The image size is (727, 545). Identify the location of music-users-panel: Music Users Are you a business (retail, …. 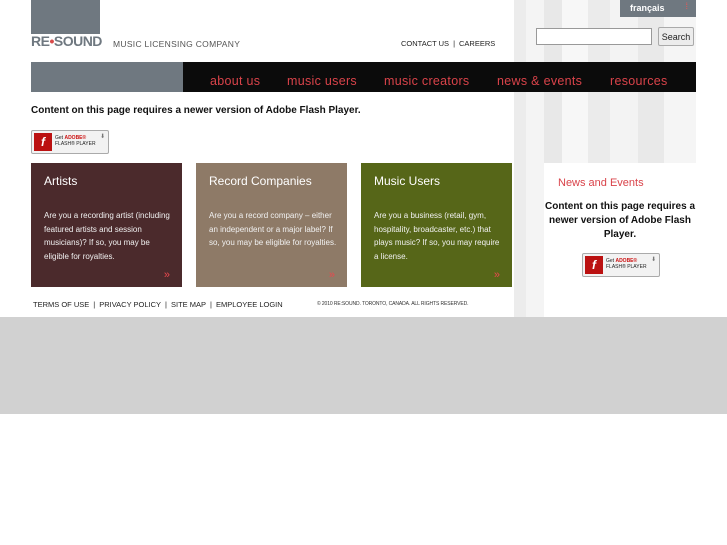
(436, 225).